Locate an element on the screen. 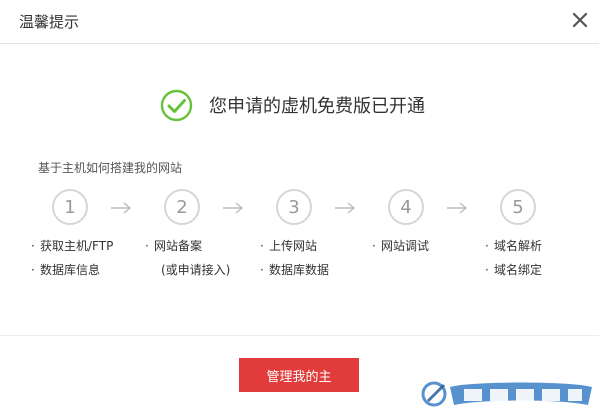 This screenshot has height=415, width=599. step-item: 数据库信息 is located at coordinates (72, 275).